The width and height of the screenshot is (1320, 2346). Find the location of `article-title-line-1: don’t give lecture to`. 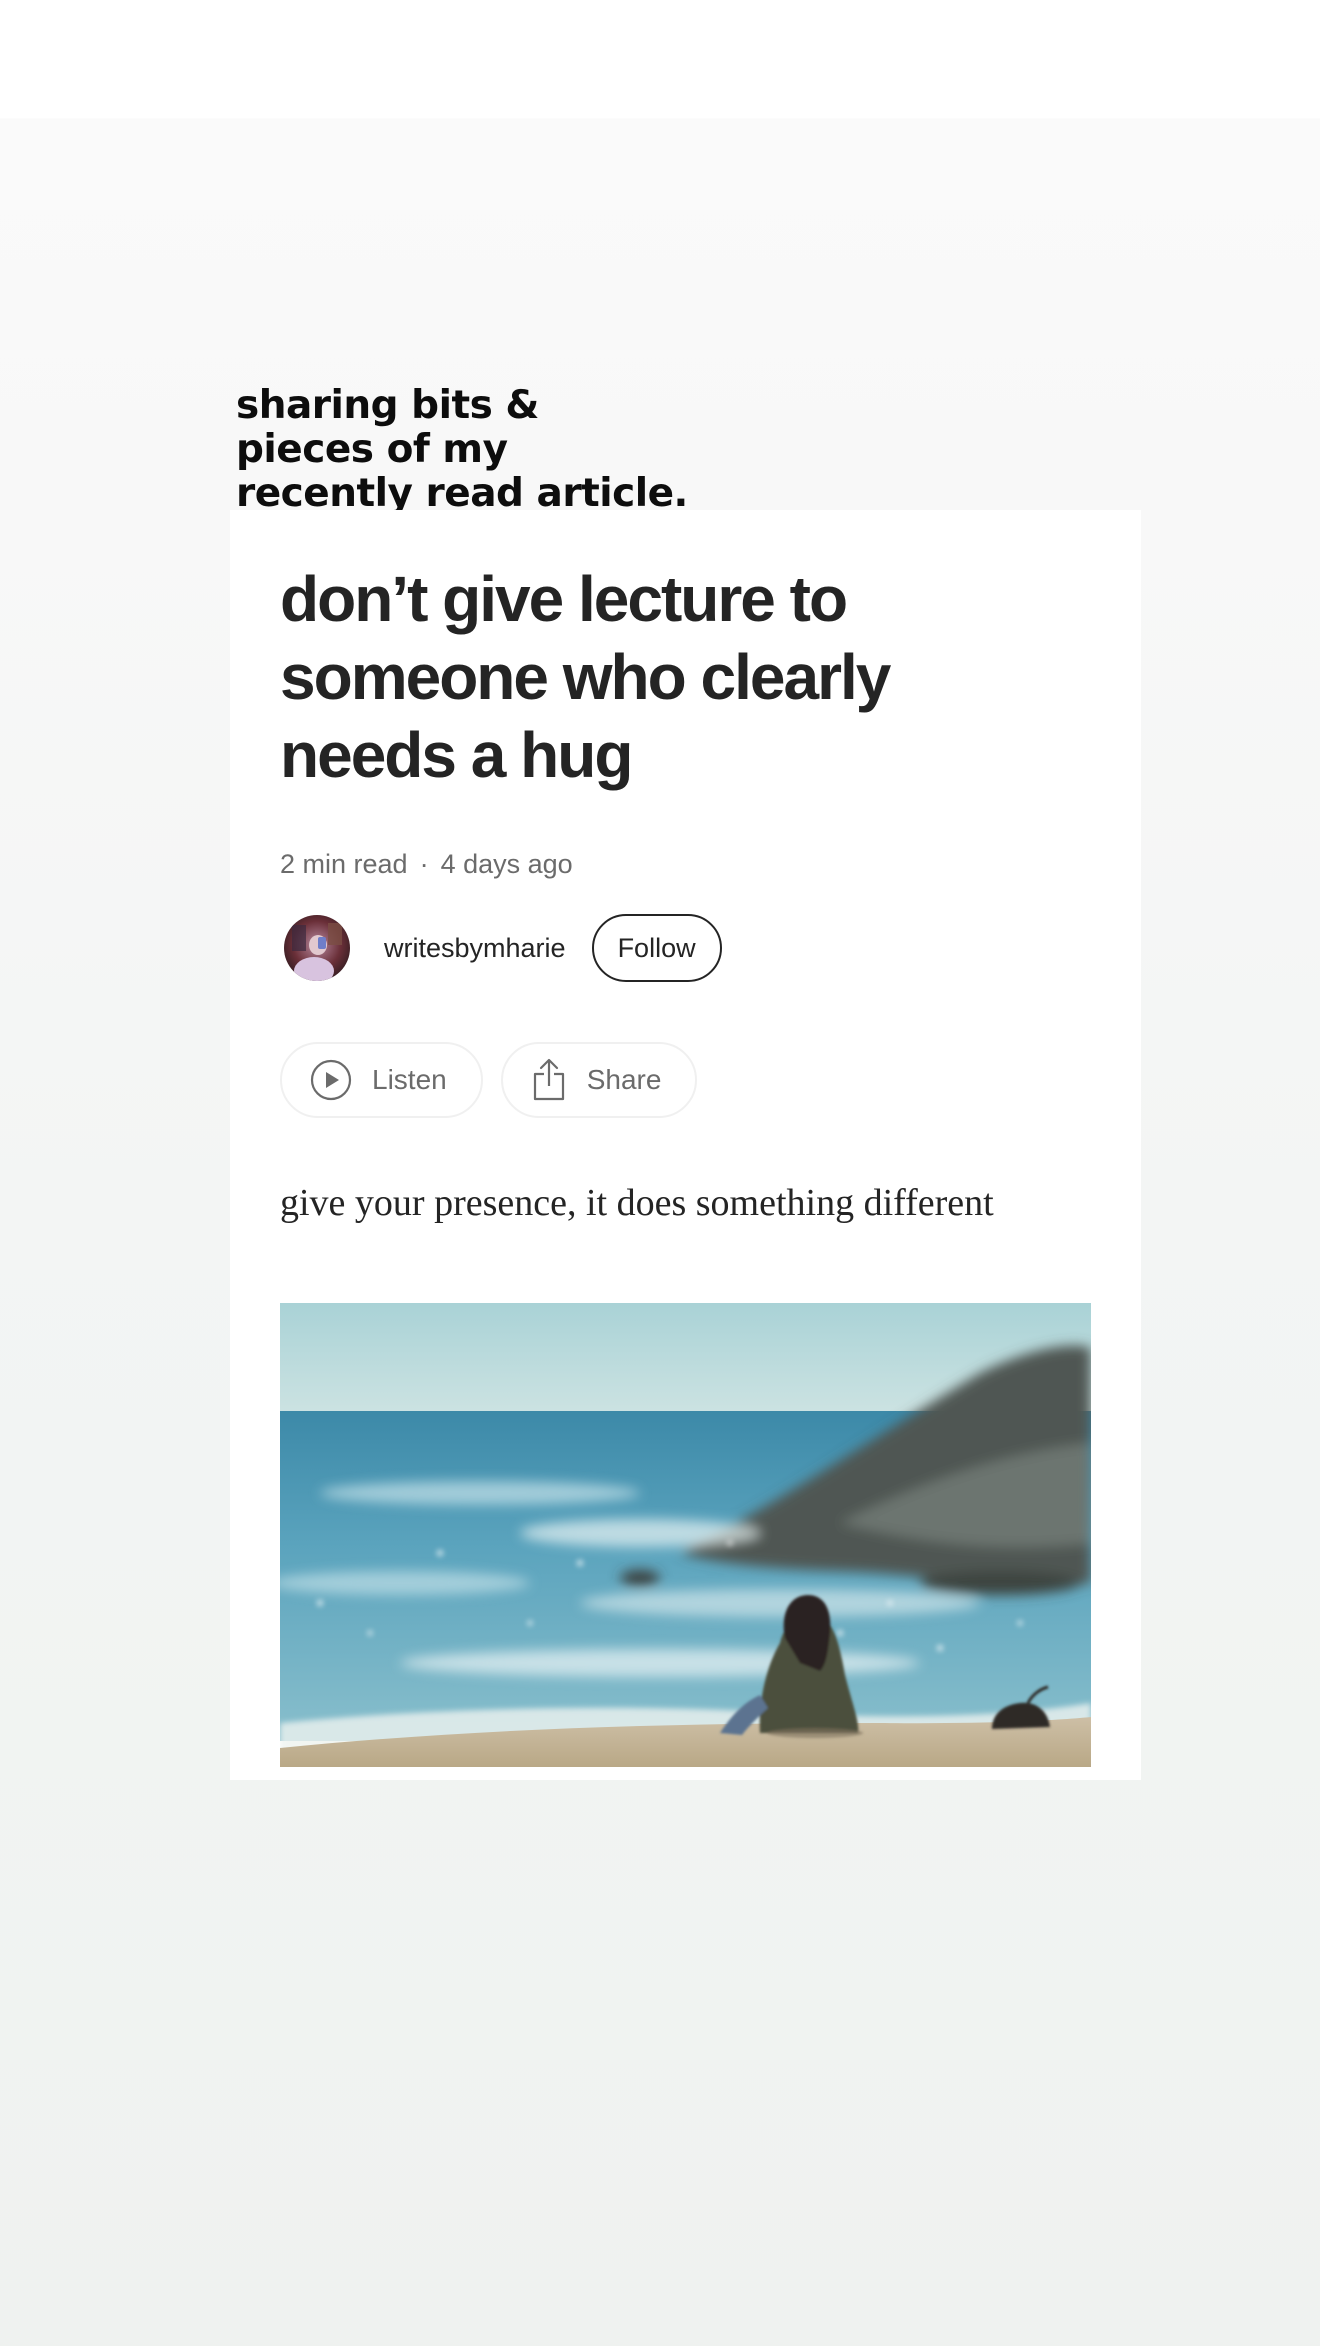

article-title-line-1: don’t give lecture to is located at coordinates (564, 599).